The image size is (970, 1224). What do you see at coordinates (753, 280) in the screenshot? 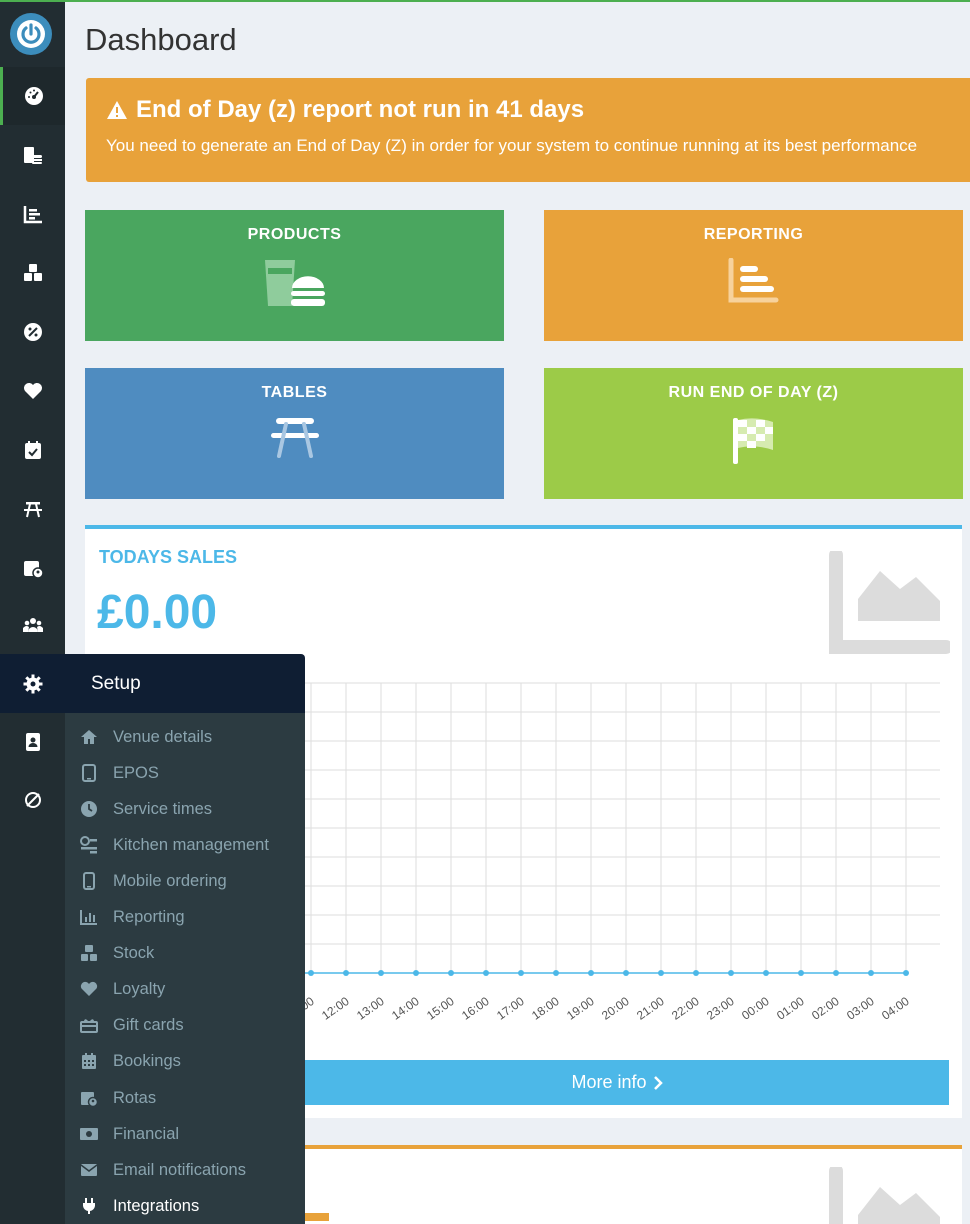
I see `bar-chart-icon` at bounding box center [753, 280].